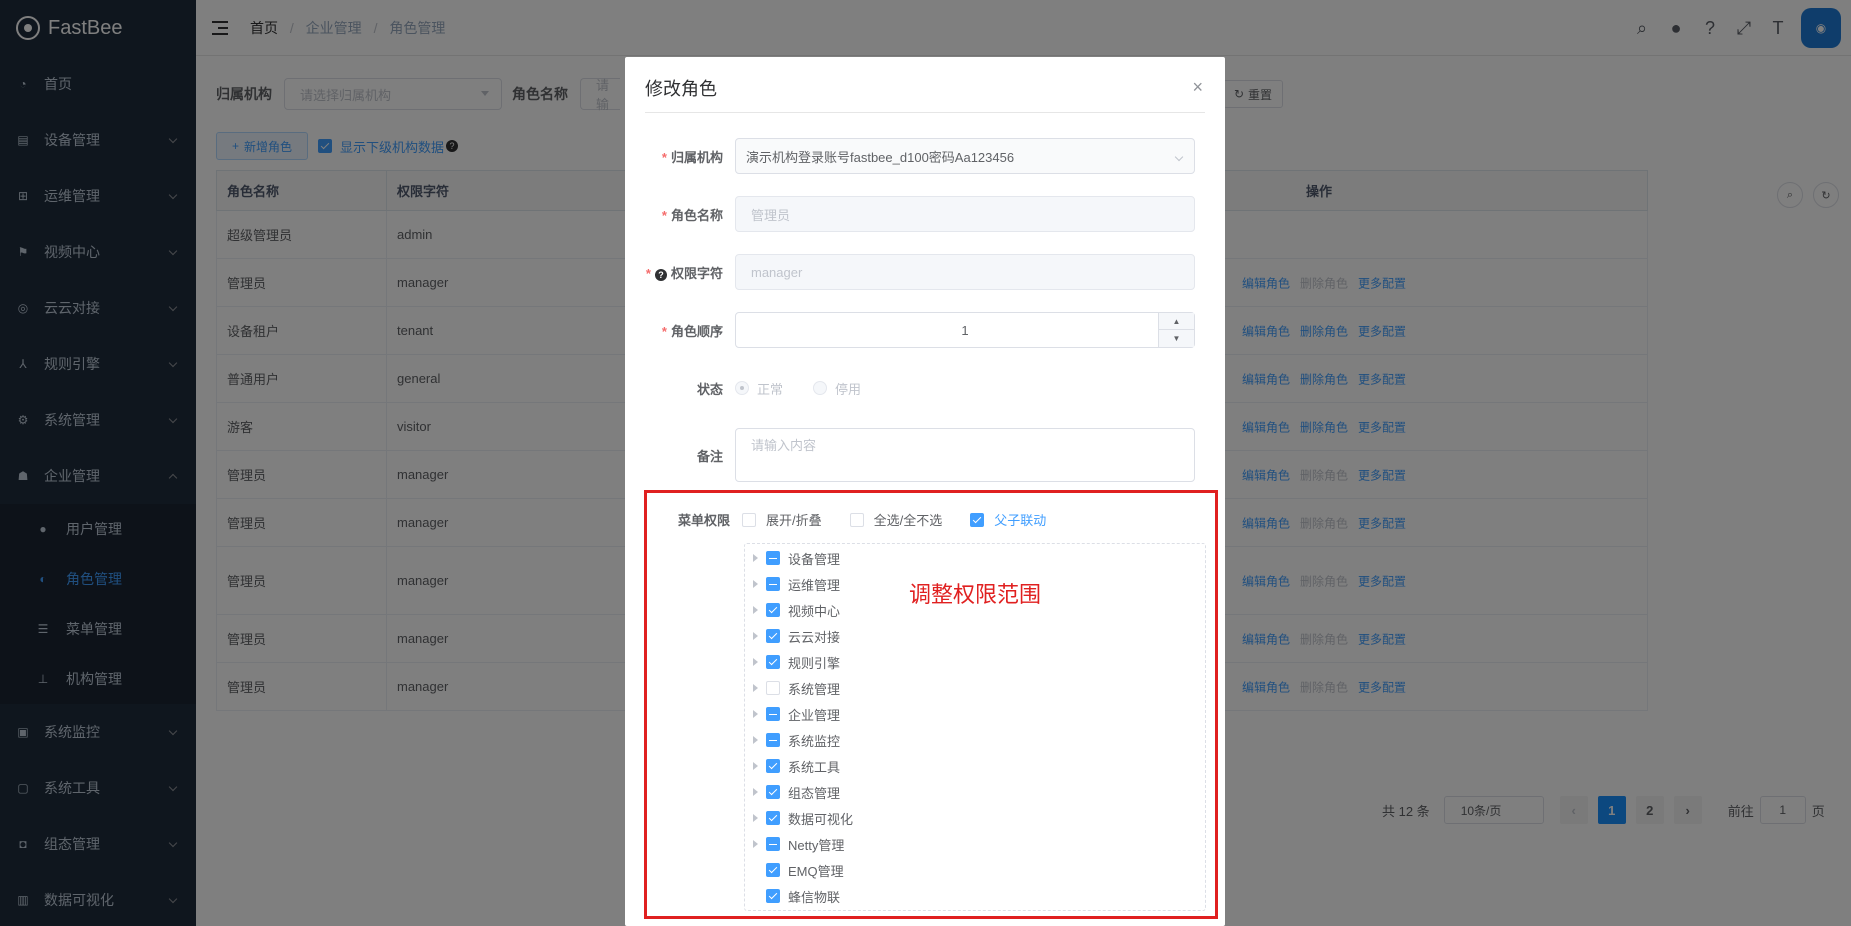 Image resolution: width=1851 pixels, height=926 pixels. What do you see at coordinates (848, 389) in the screenshot?
I see `status-disabled-label: 停用` at bounding box center [848, 389].